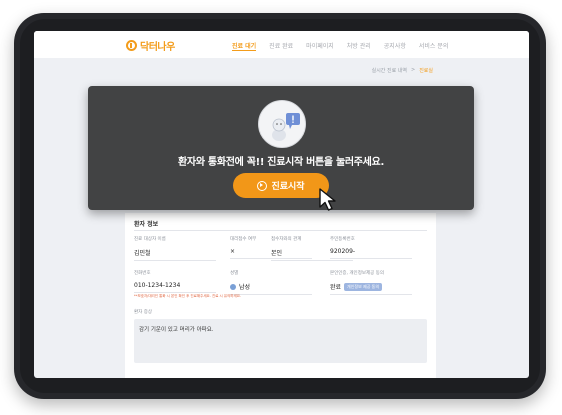 This screenshot has height=415, width=562. What do you see at coordinates (234, 273) in the screenshot?
I see `field-label: 성별` at bounding box center [234, 273].